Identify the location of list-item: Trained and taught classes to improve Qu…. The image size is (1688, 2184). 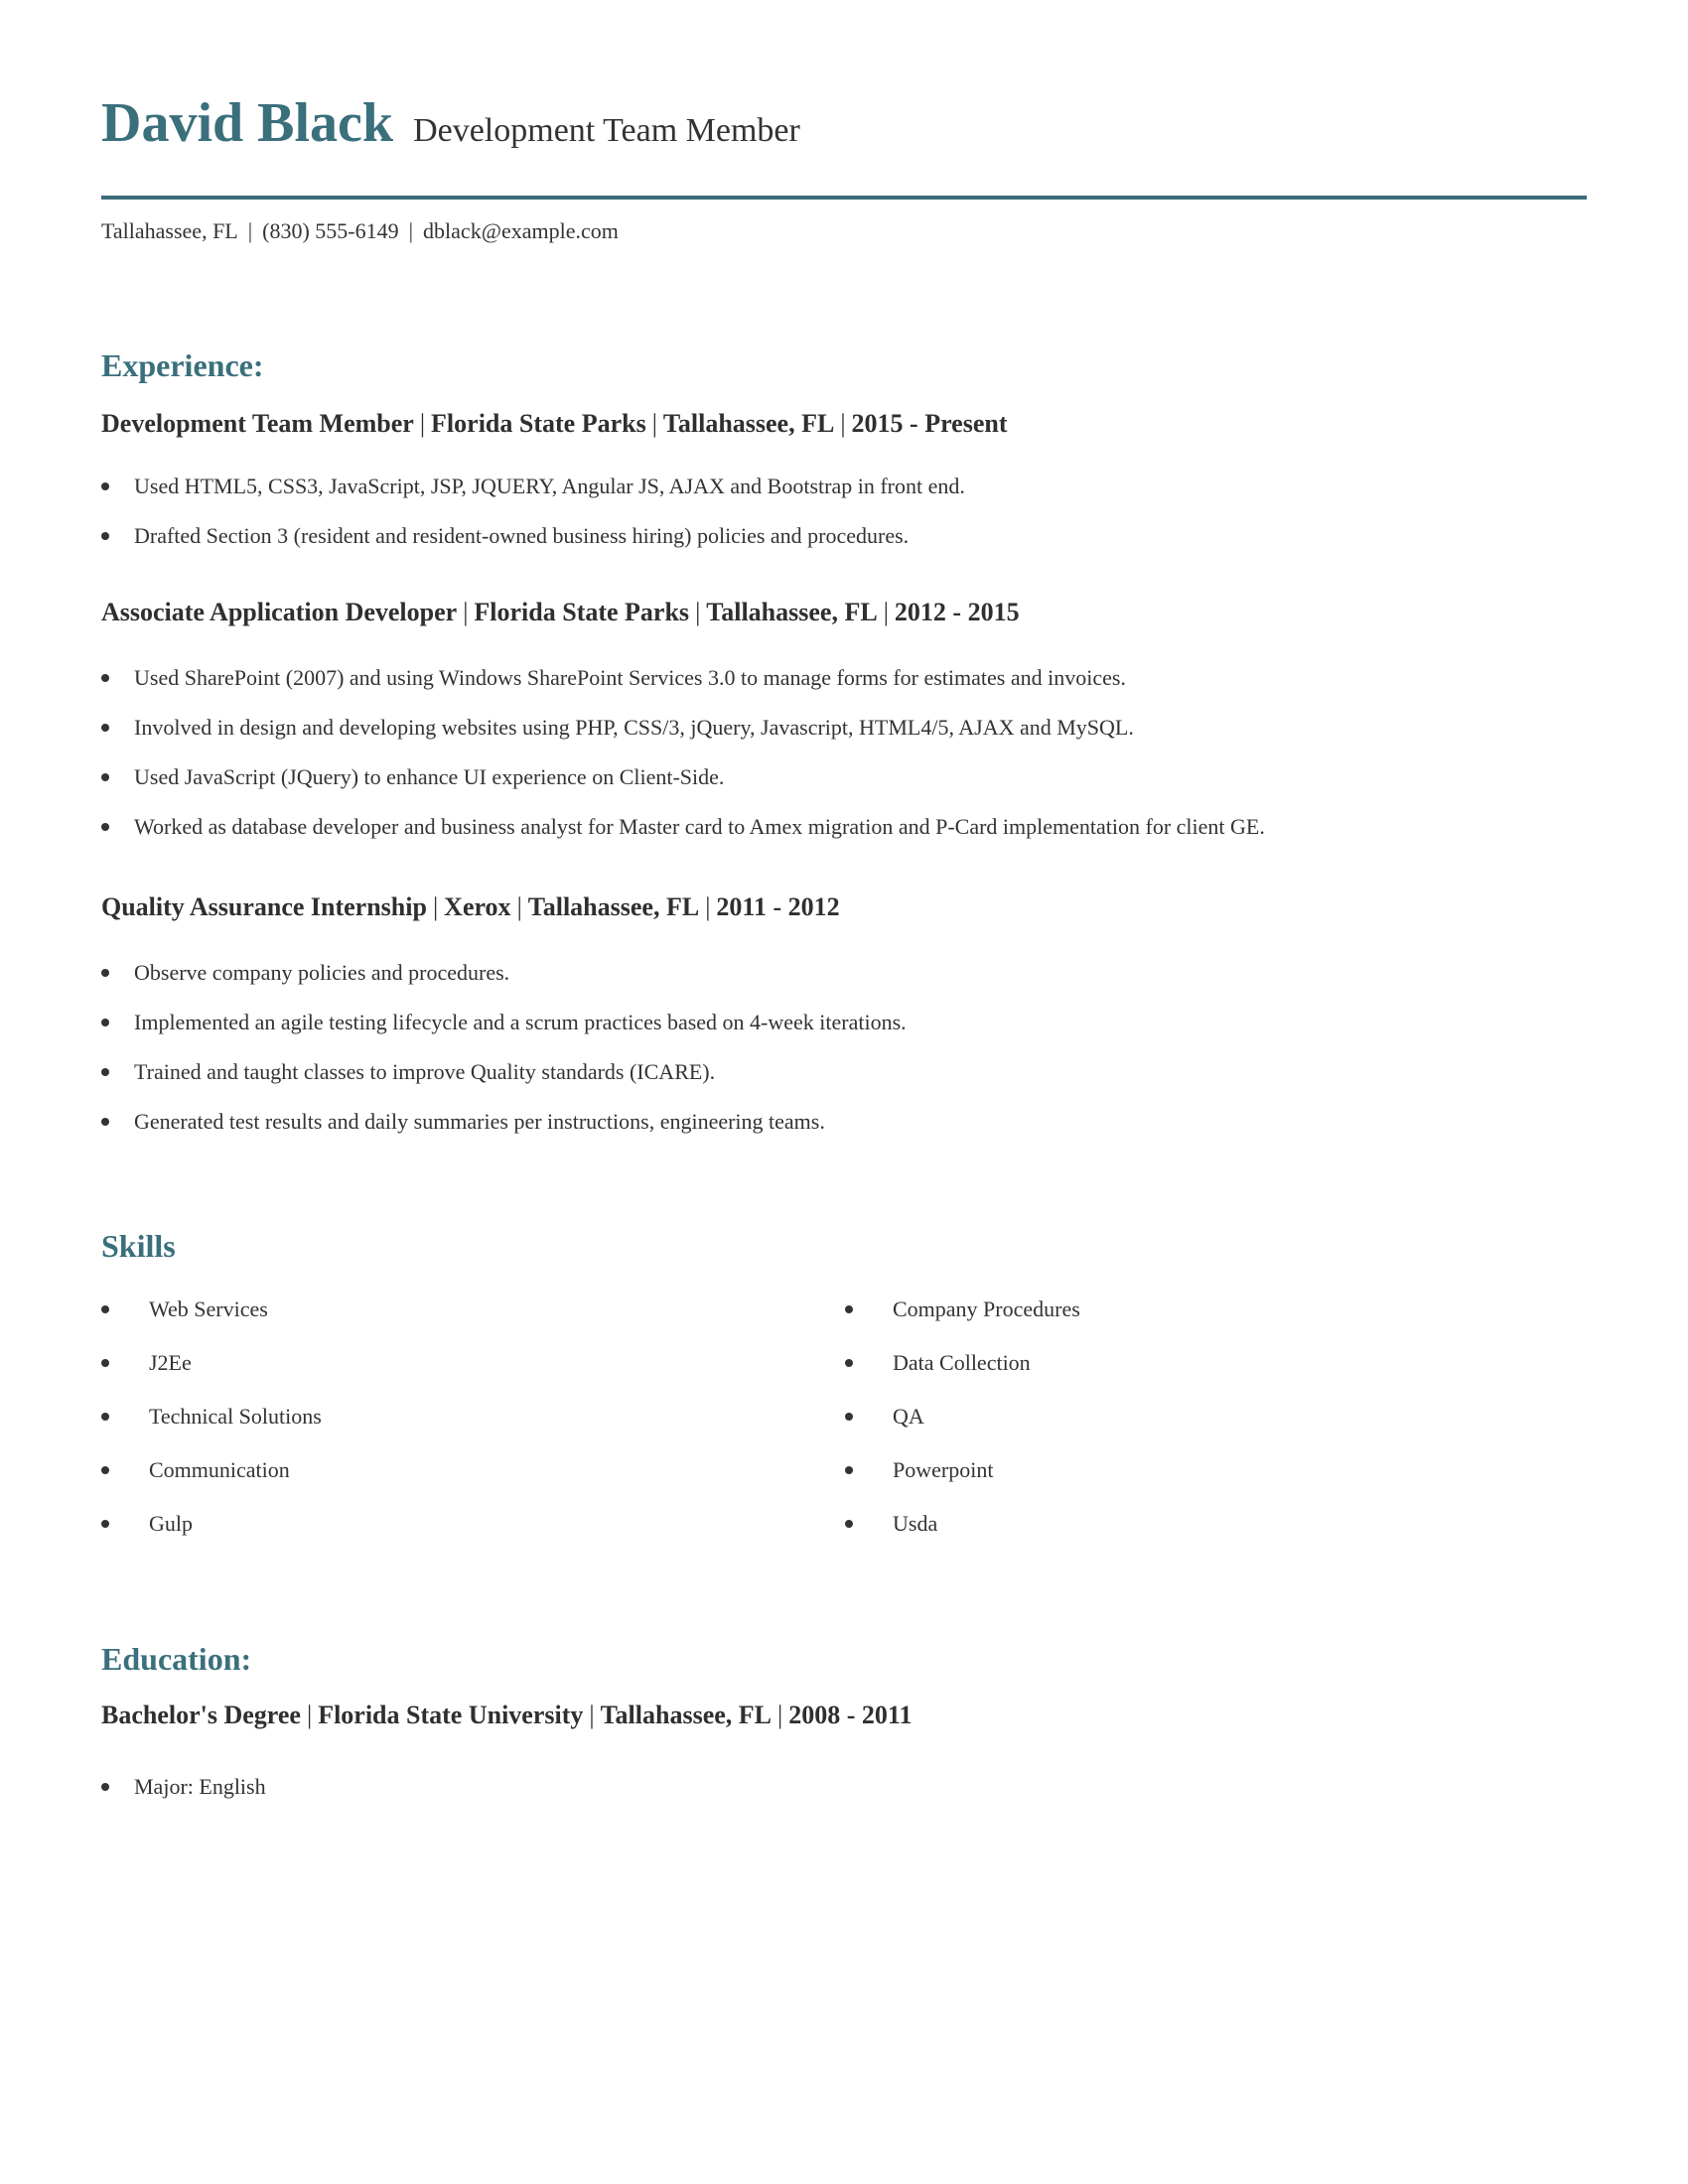
(504, 1072).